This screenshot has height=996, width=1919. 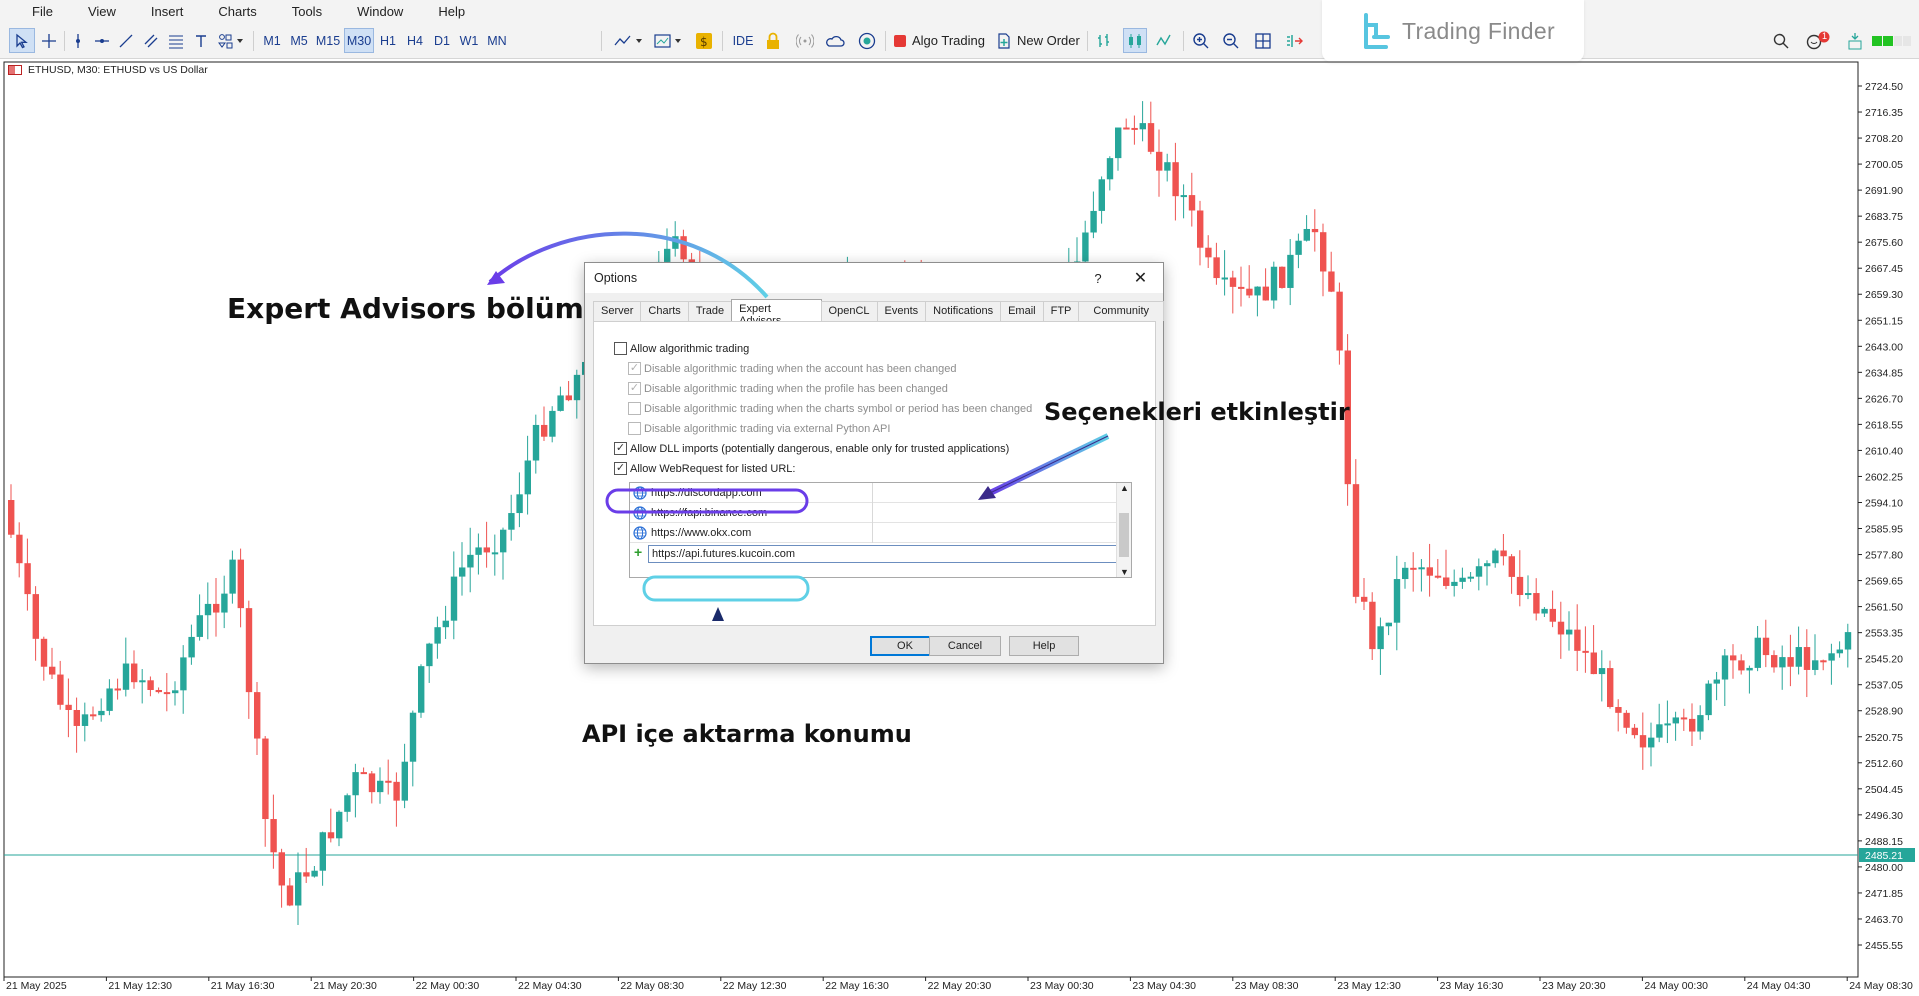 I want to click on tab-expert-advisors: Expert Advisors, so click(x=776, y=313).